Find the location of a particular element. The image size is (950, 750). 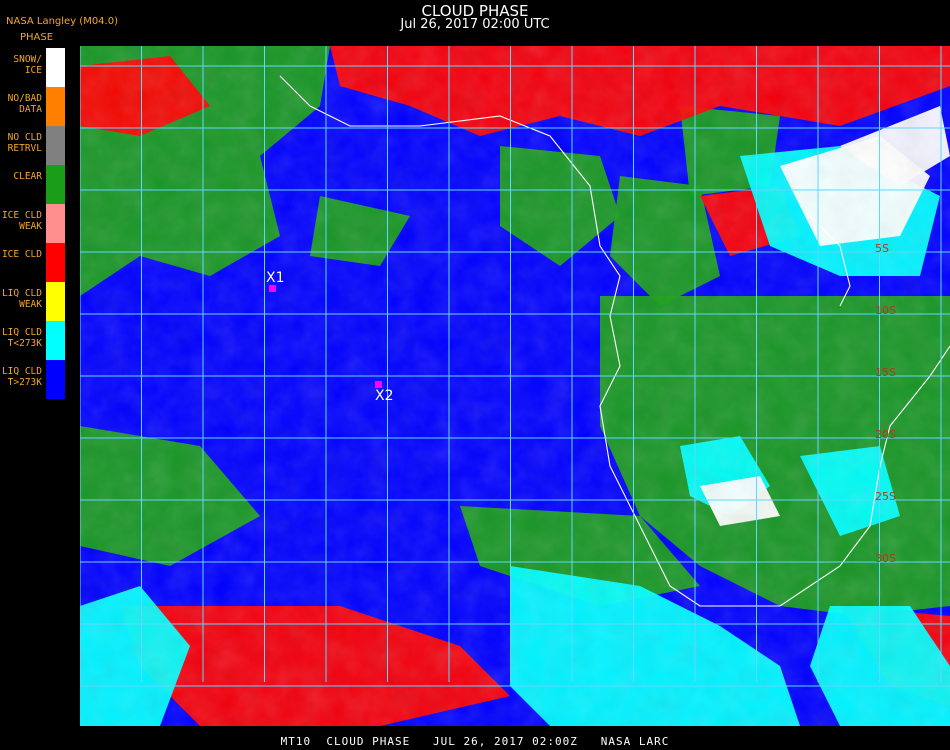

legend-item: SNOW/ ICE is located at coordinates (33, 67).